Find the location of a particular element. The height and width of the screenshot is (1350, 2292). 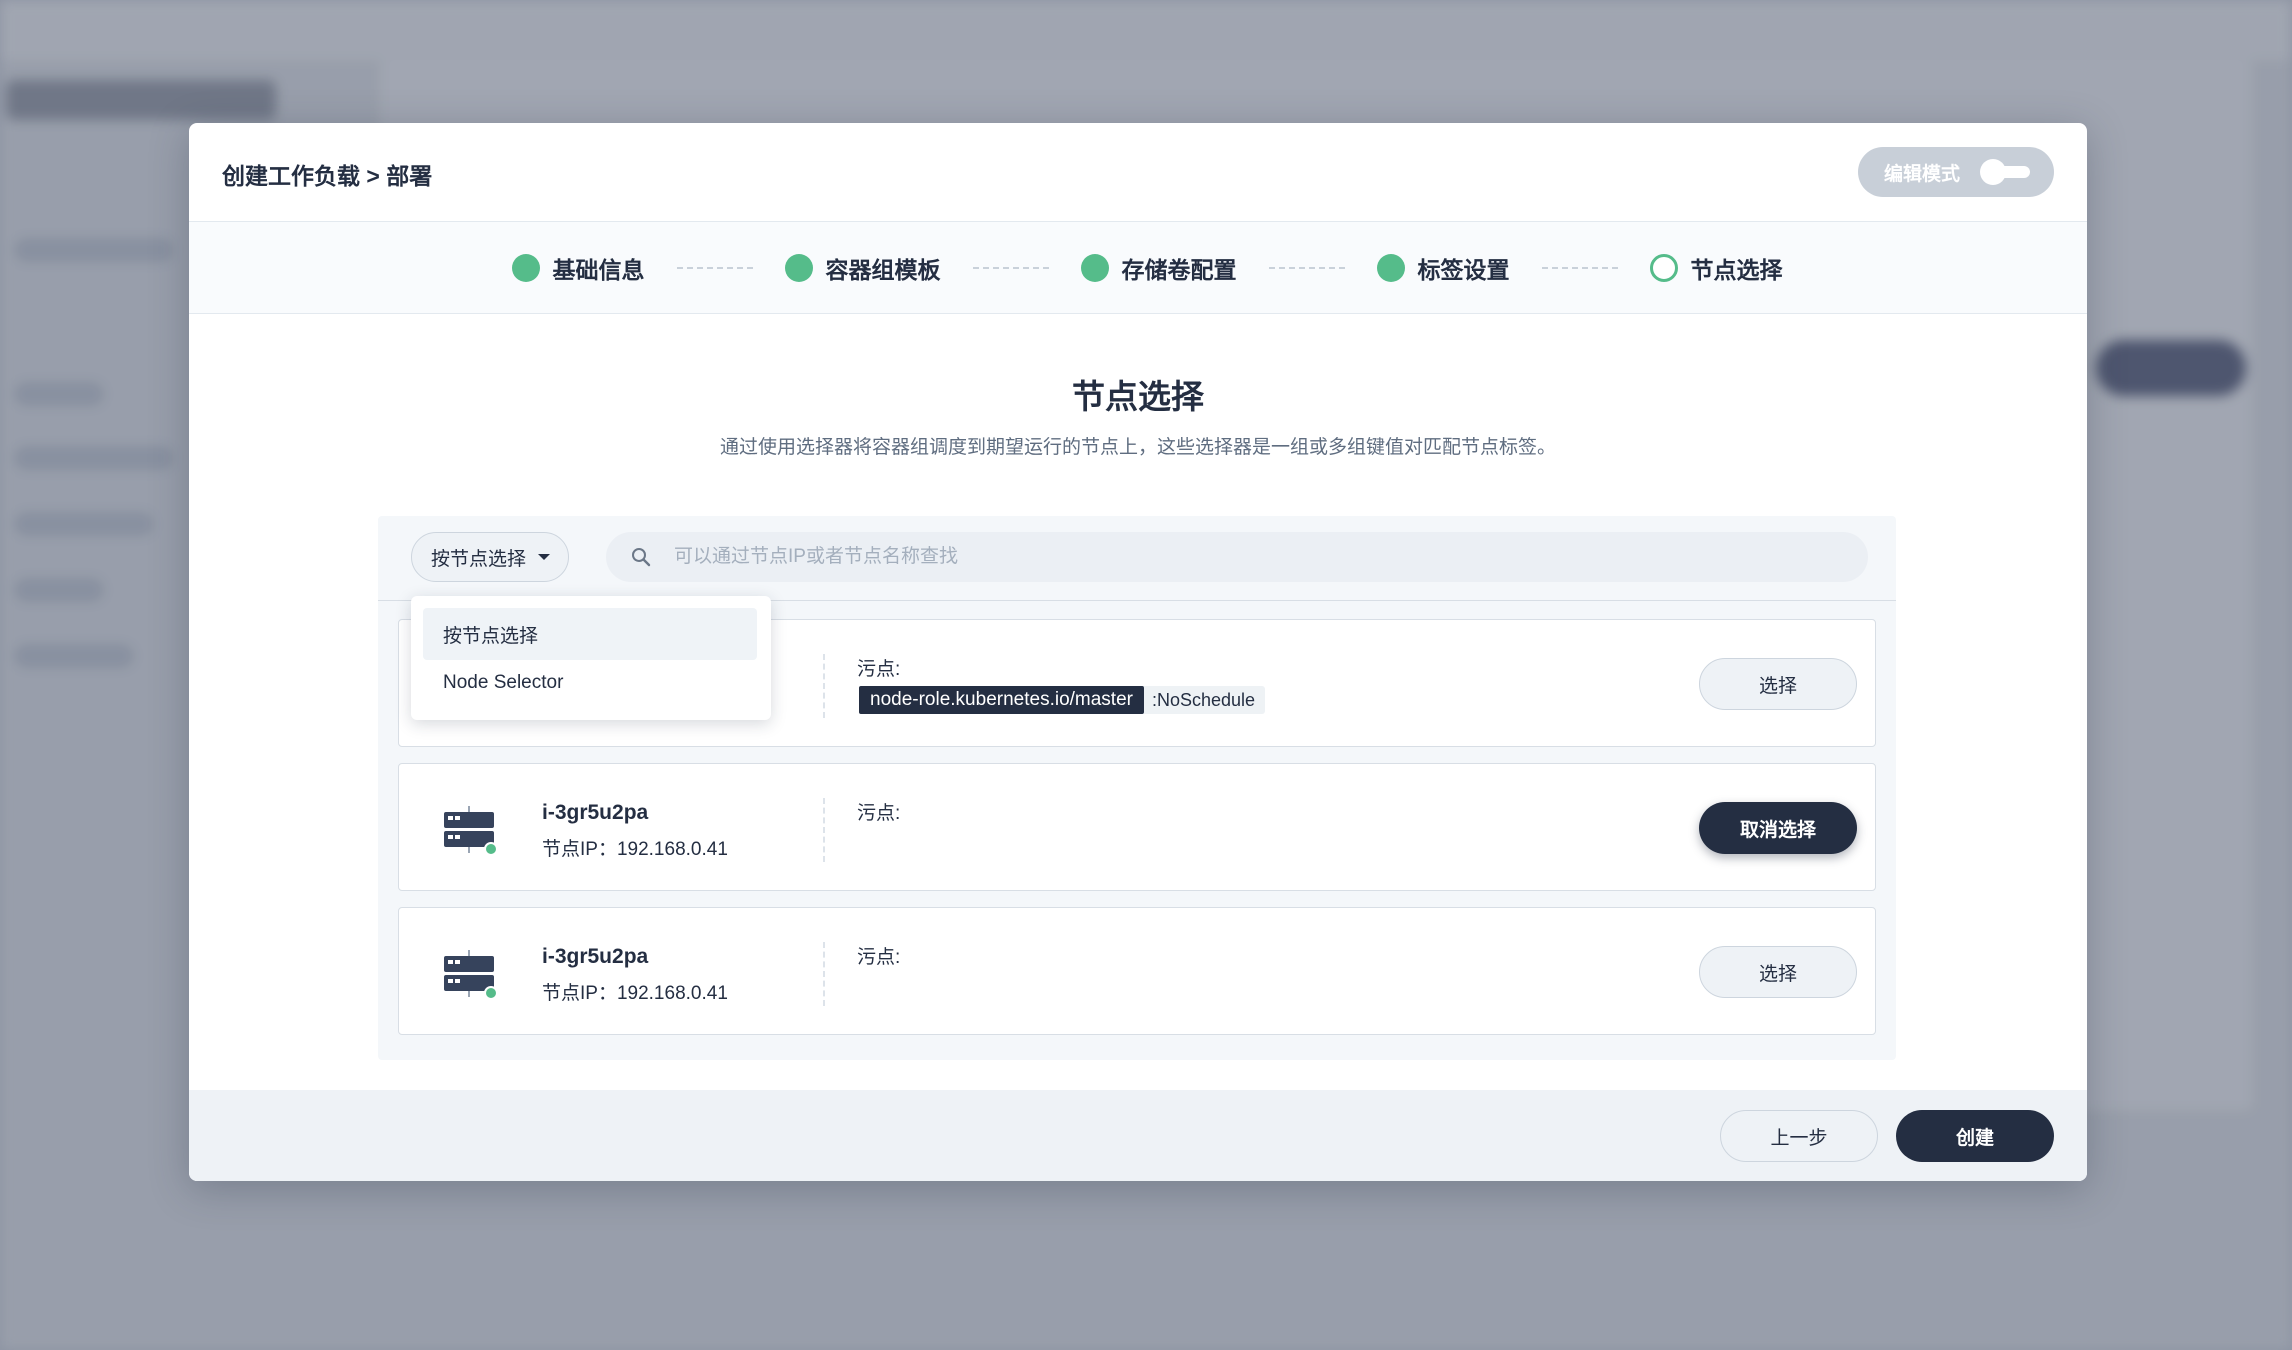

node-search-box is located at coordinates (1237, 557).